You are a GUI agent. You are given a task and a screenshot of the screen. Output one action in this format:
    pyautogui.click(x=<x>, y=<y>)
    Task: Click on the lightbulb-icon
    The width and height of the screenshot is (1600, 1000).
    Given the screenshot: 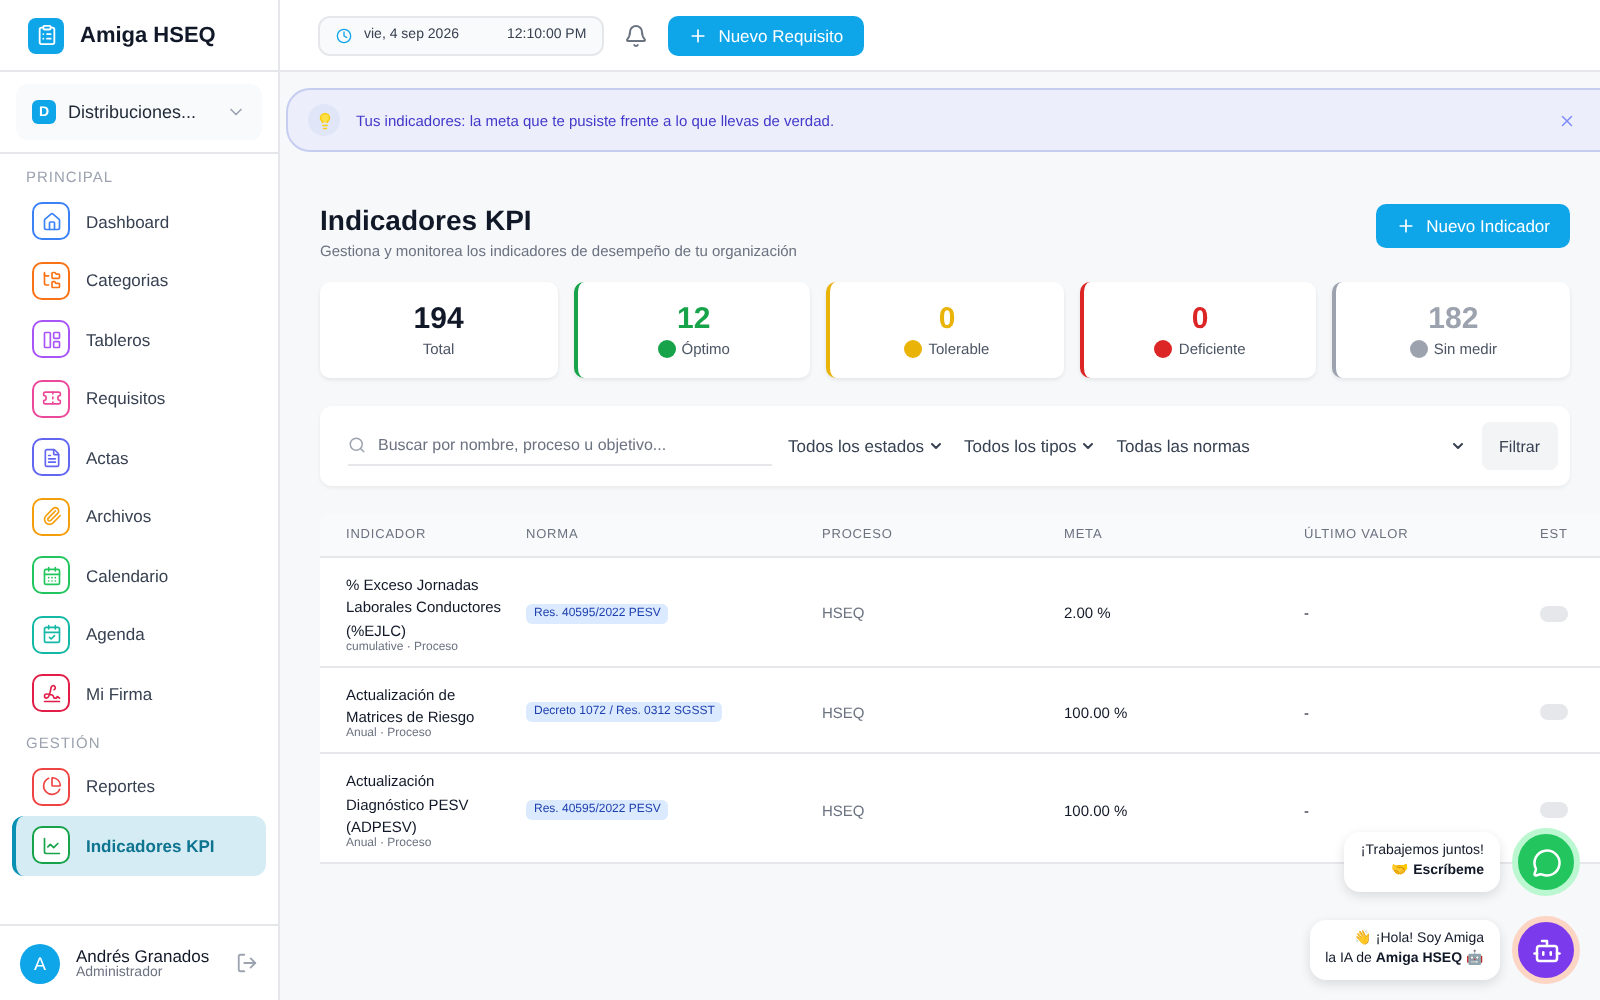 What is the action you would take?
    pyautogui.click(x=324, y=120)
    